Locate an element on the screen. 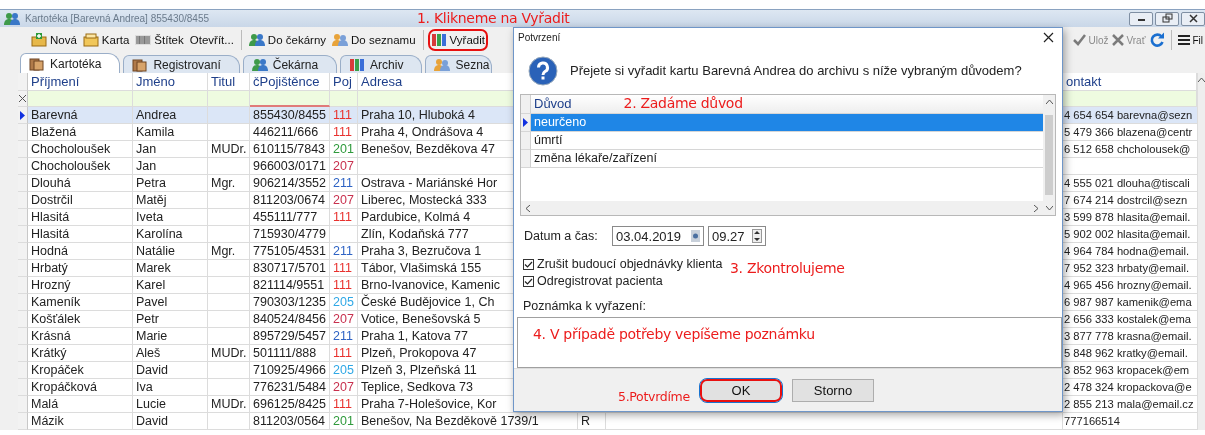  table-cell: Kropáčková is located at coordinates (80, 387).